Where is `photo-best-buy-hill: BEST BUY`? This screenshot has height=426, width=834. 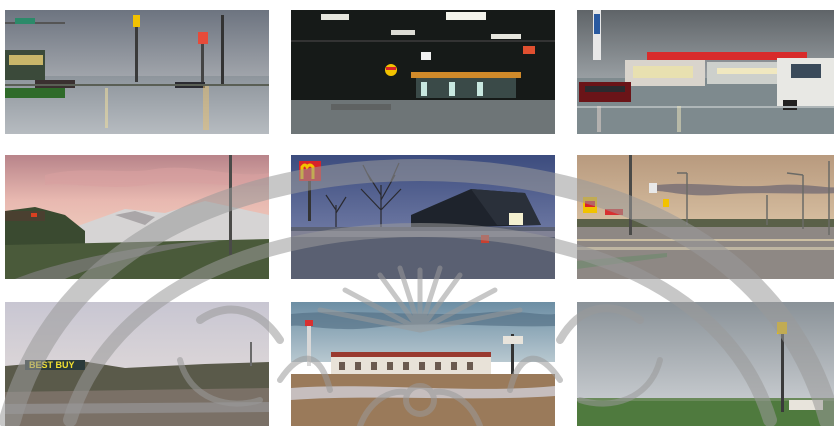 photo-best-buy-hill: BEST BUY is located at coordinates (137, 364).